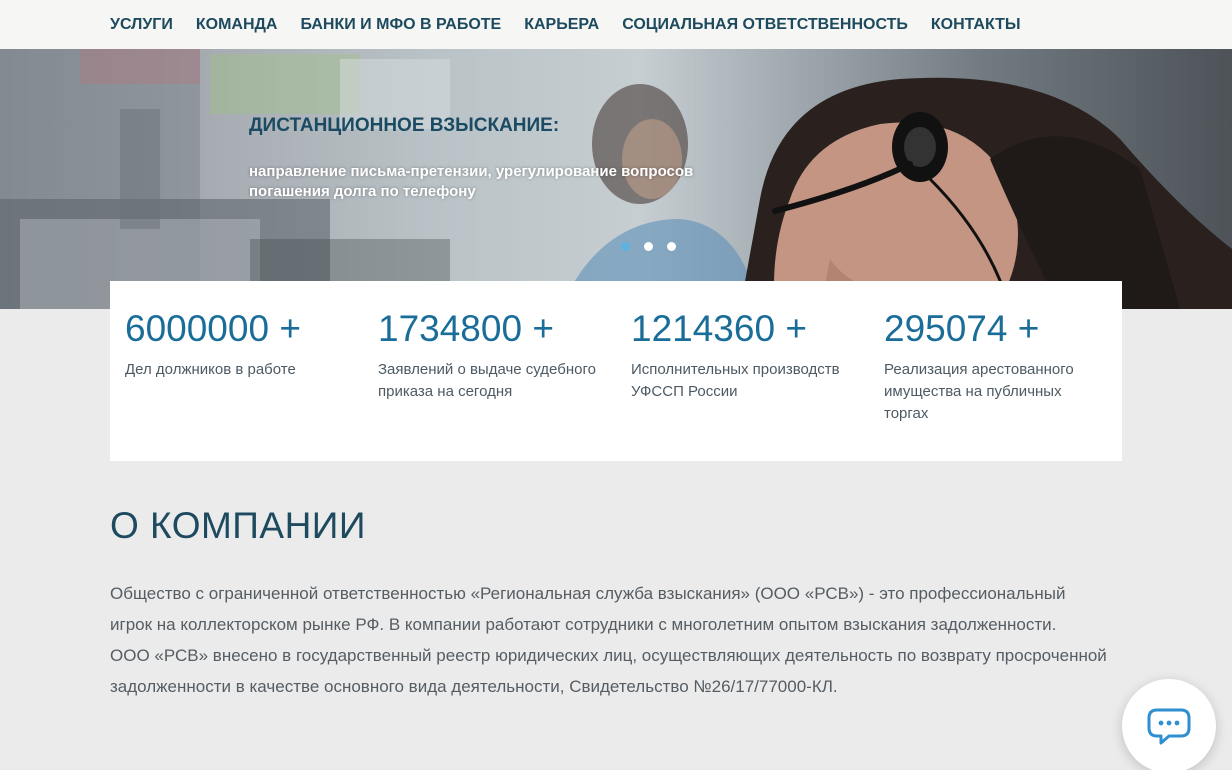  I want to click on stat-label: Исполнительных производств УФССП России, so click(735, 380).